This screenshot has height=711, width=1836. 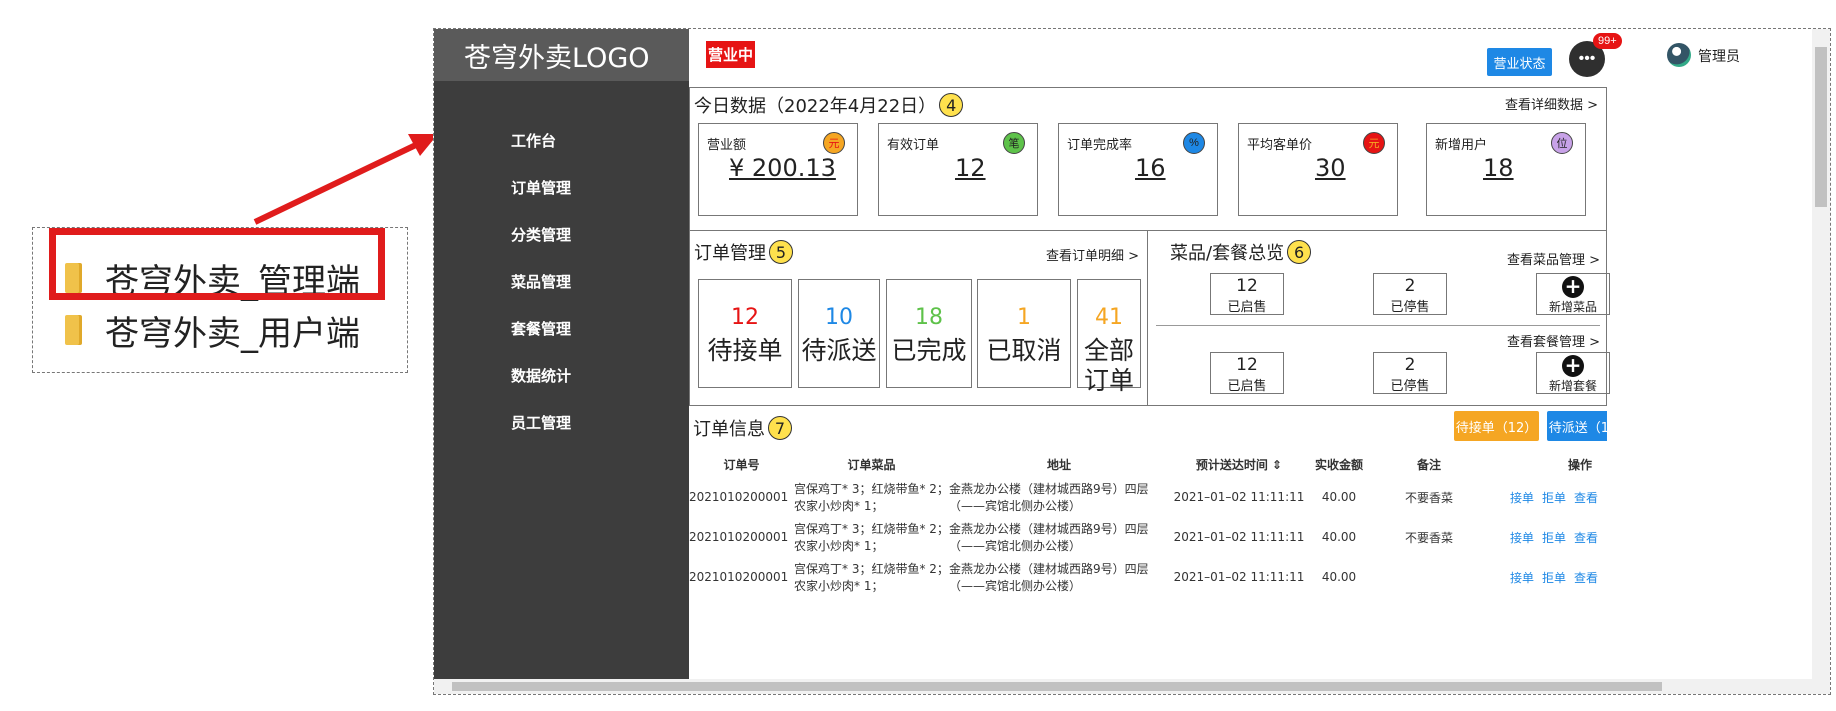 I want to click on col-actions: 操作, so click(x=1579, y=464).